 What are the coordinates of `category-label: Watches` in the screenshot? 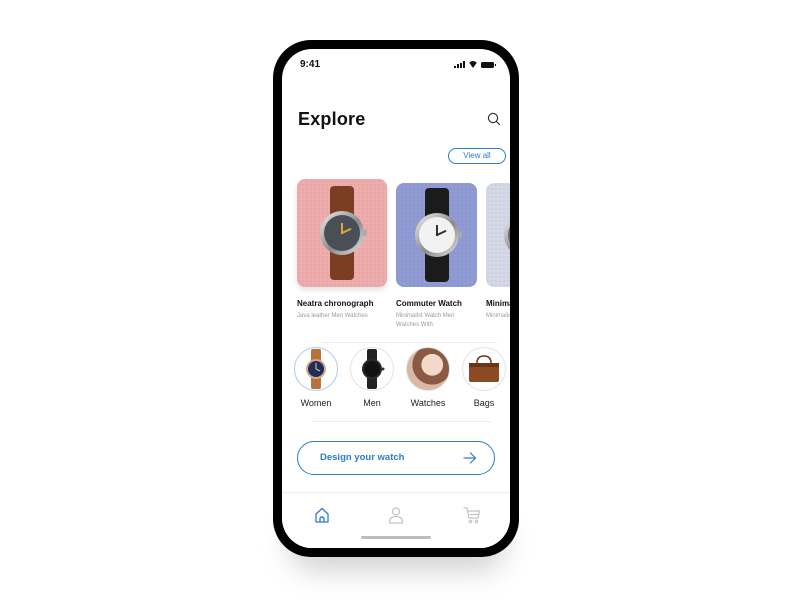 It's located at (428, 403).